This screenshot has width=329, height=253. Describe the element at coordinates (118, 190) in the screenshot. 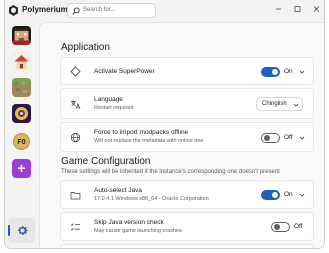

I see `setting-title: Auto-select Java` at that location.